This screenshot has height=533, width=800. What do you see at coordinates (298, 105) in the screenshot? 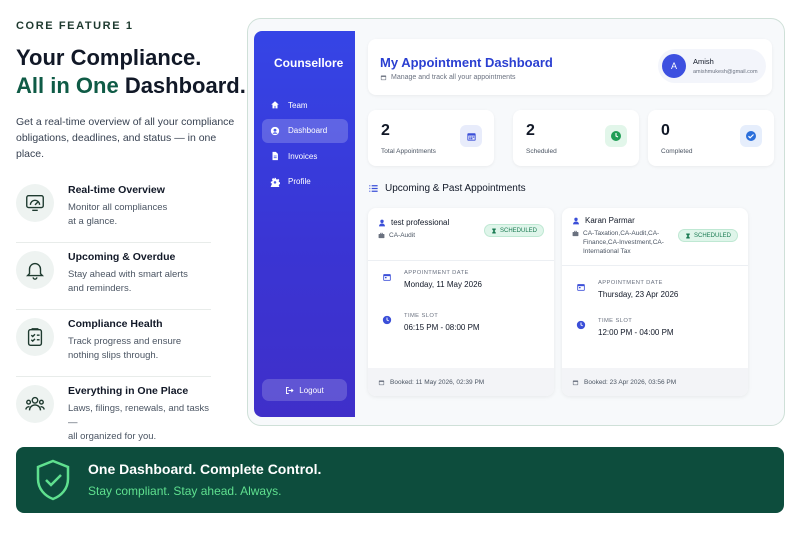
I see `sidebar-item-label: Team` at bounding box center [298, 105].